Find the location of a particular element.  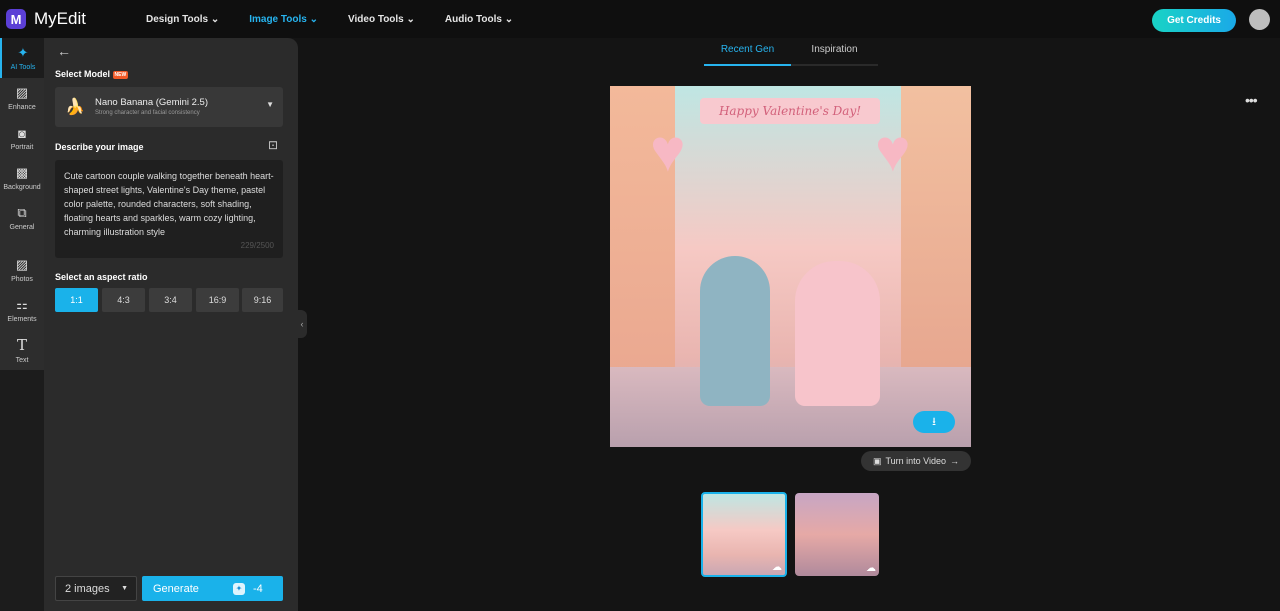

logo-icon: M is located at coordinates (16, 19).